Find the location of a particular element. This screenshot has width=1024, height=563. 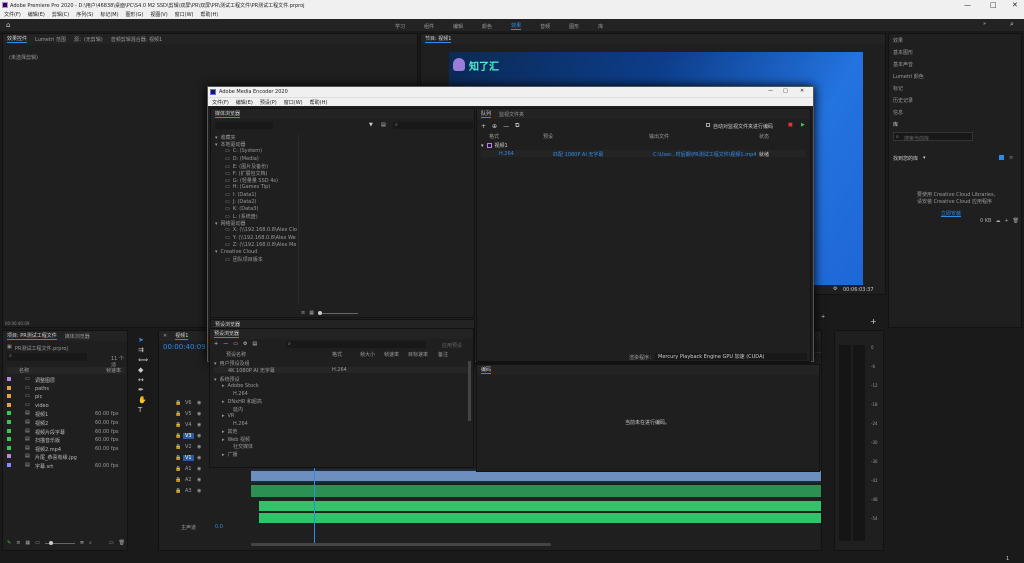

workspace-learn: 学习 is located at coordinates (400, 26).